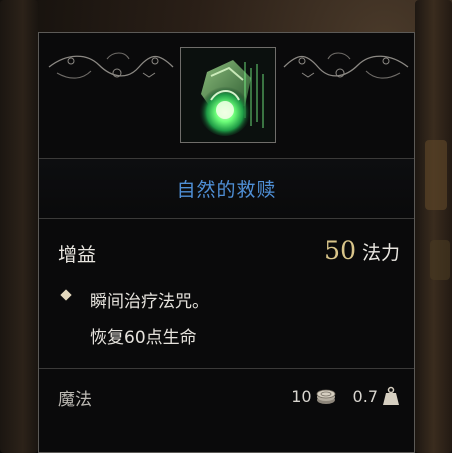 The height and width of the screenshot is (453, 452). Describe the element at coordinates (226, 188) in the screenshot. I see `spell-name: 自然的救赎` at that location.